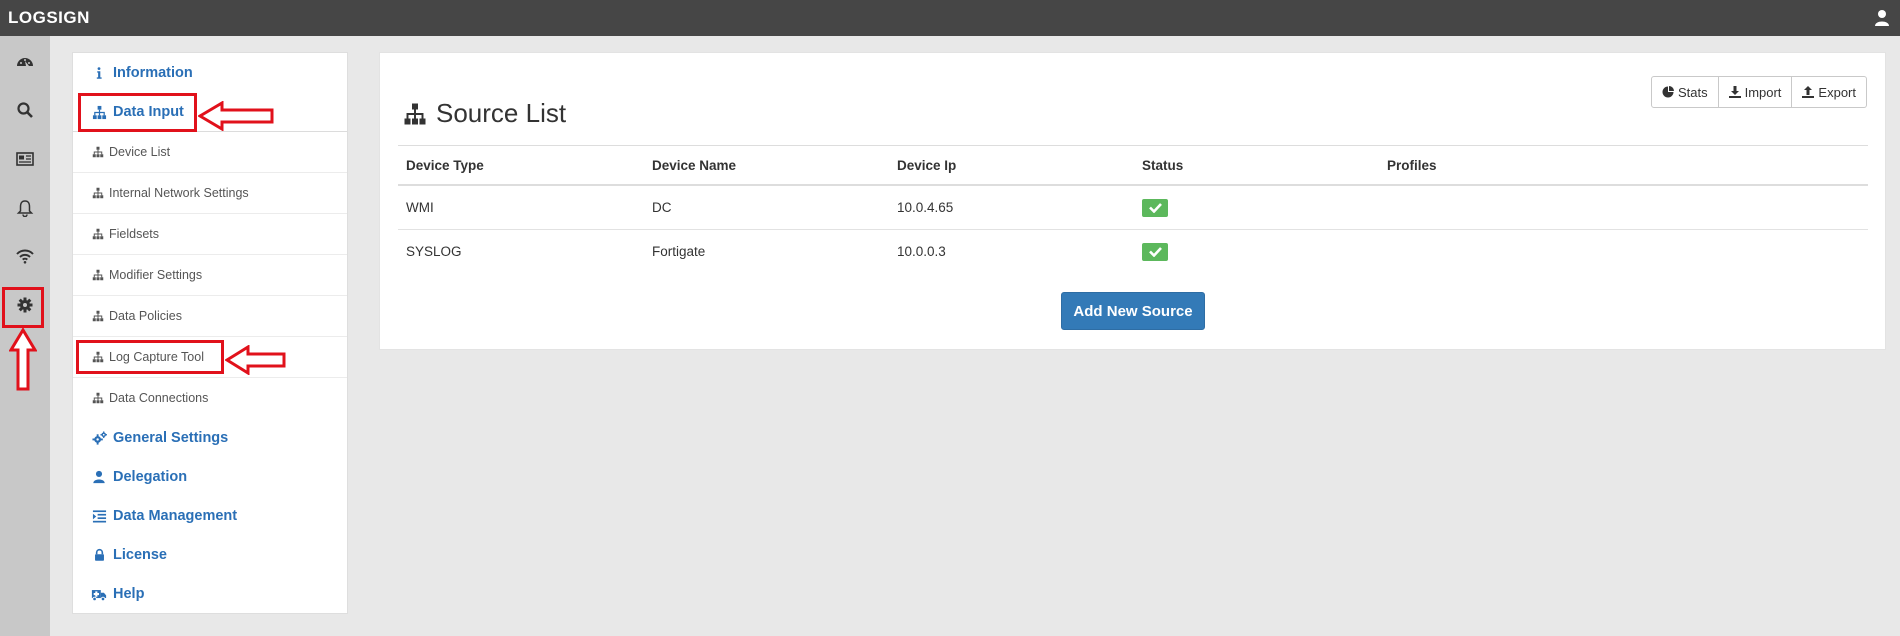  I want to click on page-title-text: Source List, so click(501, 113).